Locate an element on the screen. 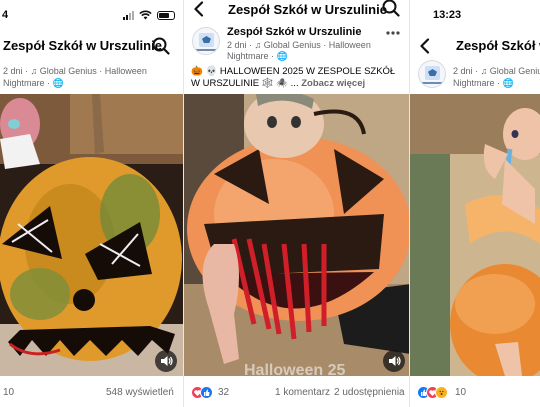  wow-reaction-icon is located at coordinates (441, 392).